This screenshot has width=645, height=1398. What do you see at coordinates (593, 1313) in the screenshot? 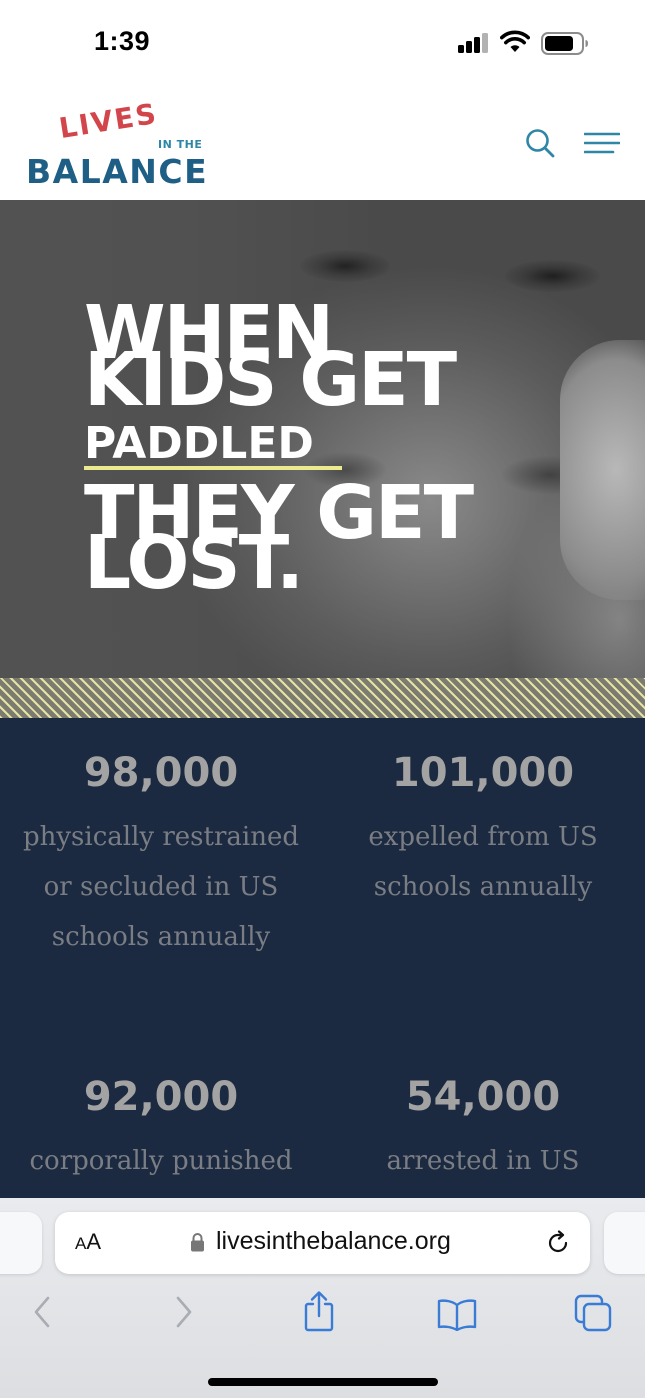
I see `tabs-overview-icon` at bounding box center [593, 1313].